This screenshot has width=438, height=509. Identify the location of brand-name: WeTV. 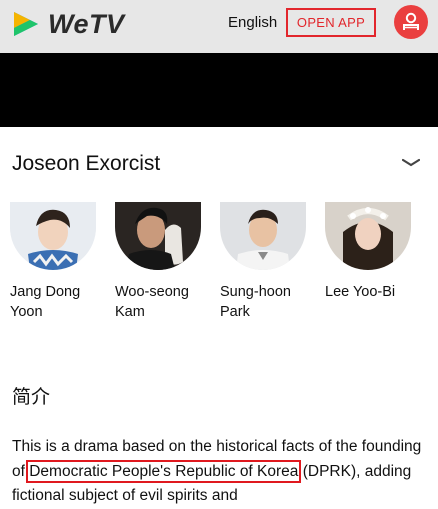
(86, 24).